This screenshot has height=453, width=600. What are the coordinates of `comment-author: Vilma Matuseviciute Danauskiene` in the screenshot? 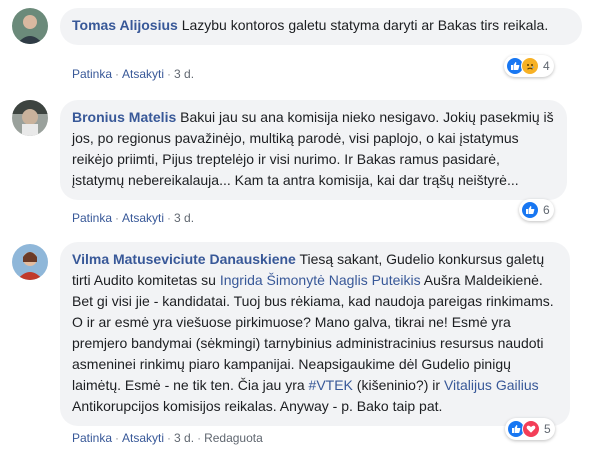 It's located at (184, 259).